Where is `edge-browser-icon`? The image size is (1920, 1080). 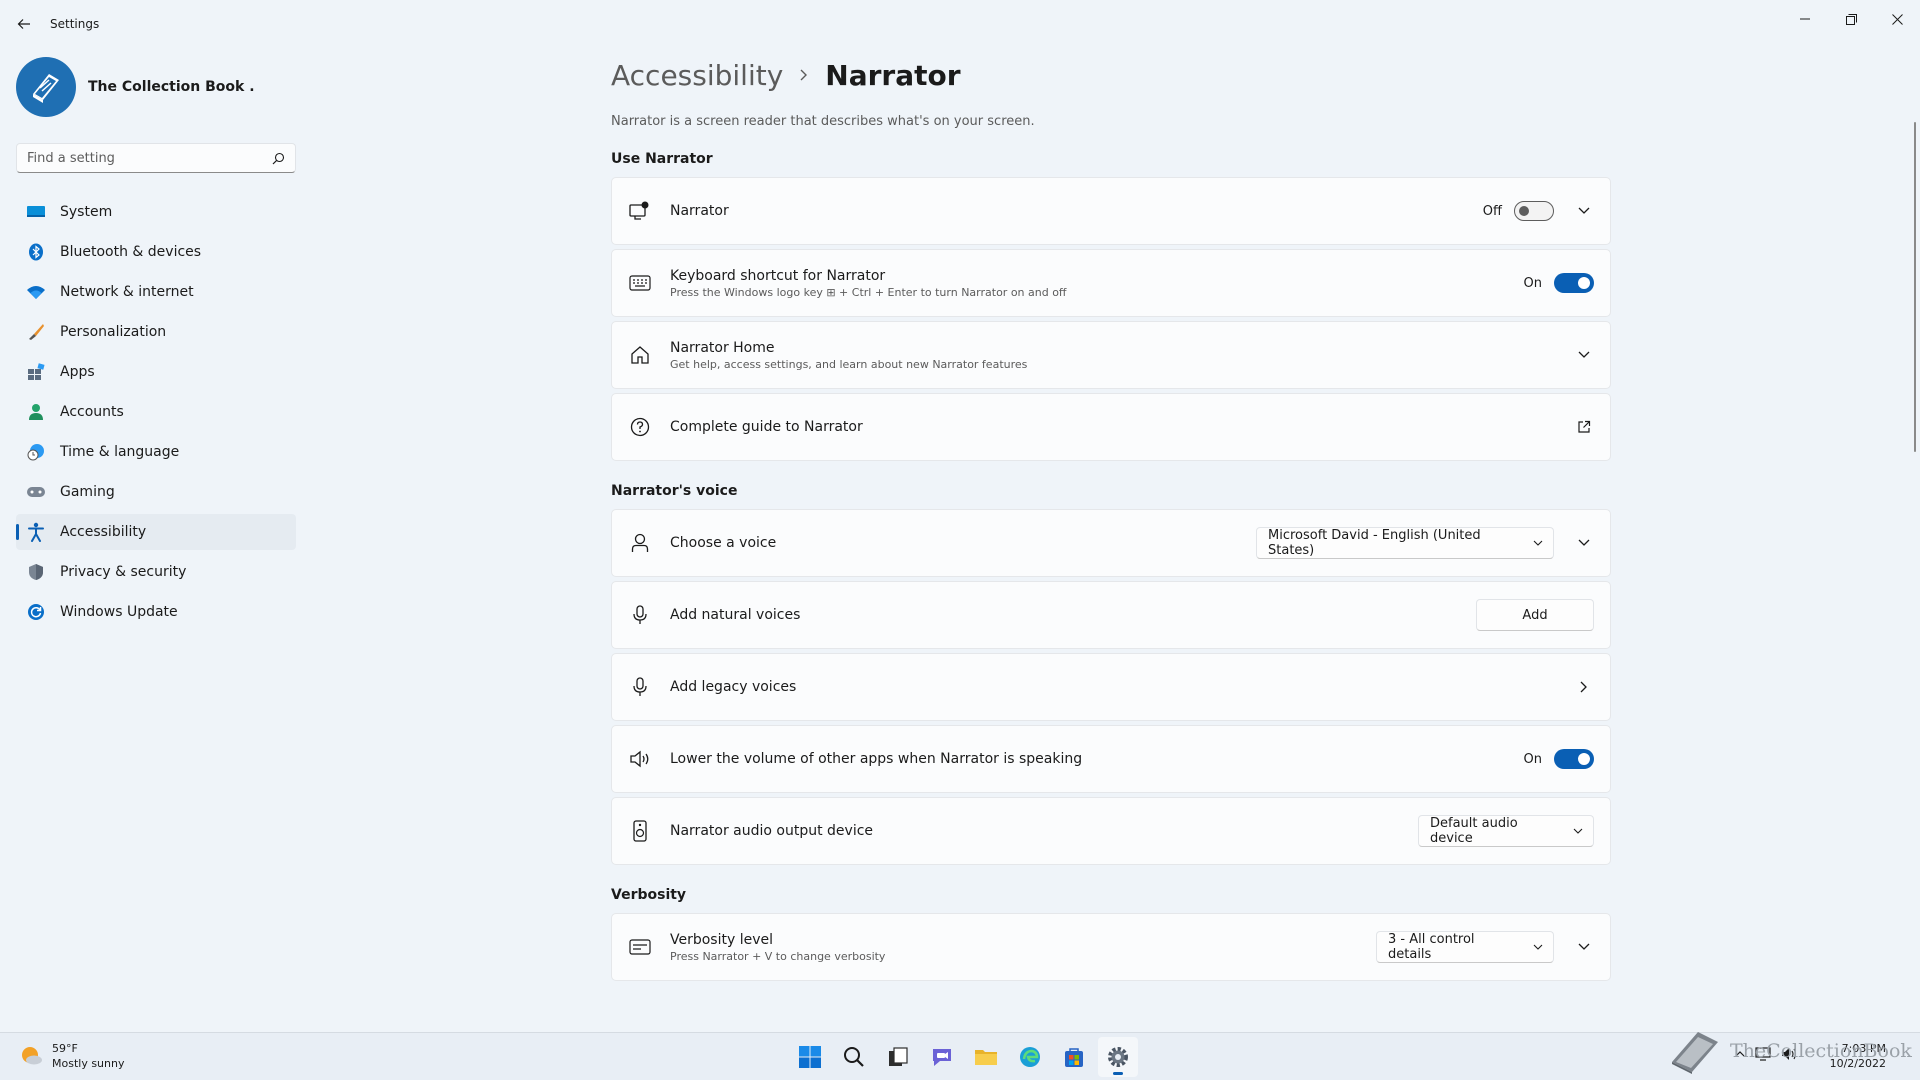
edge-browser-icon is located at coordinates (1030, 1057).